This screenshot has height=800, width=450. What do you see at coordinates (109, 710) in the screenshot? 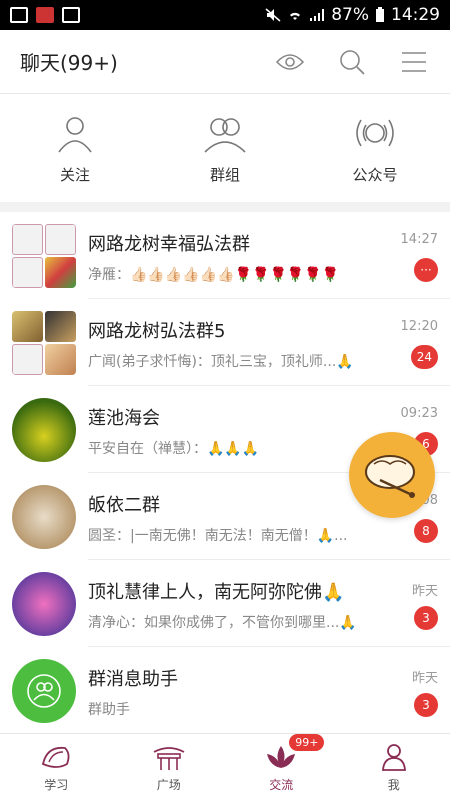
I see `chat-preview: 群助手` at bounding box center [109, 710].